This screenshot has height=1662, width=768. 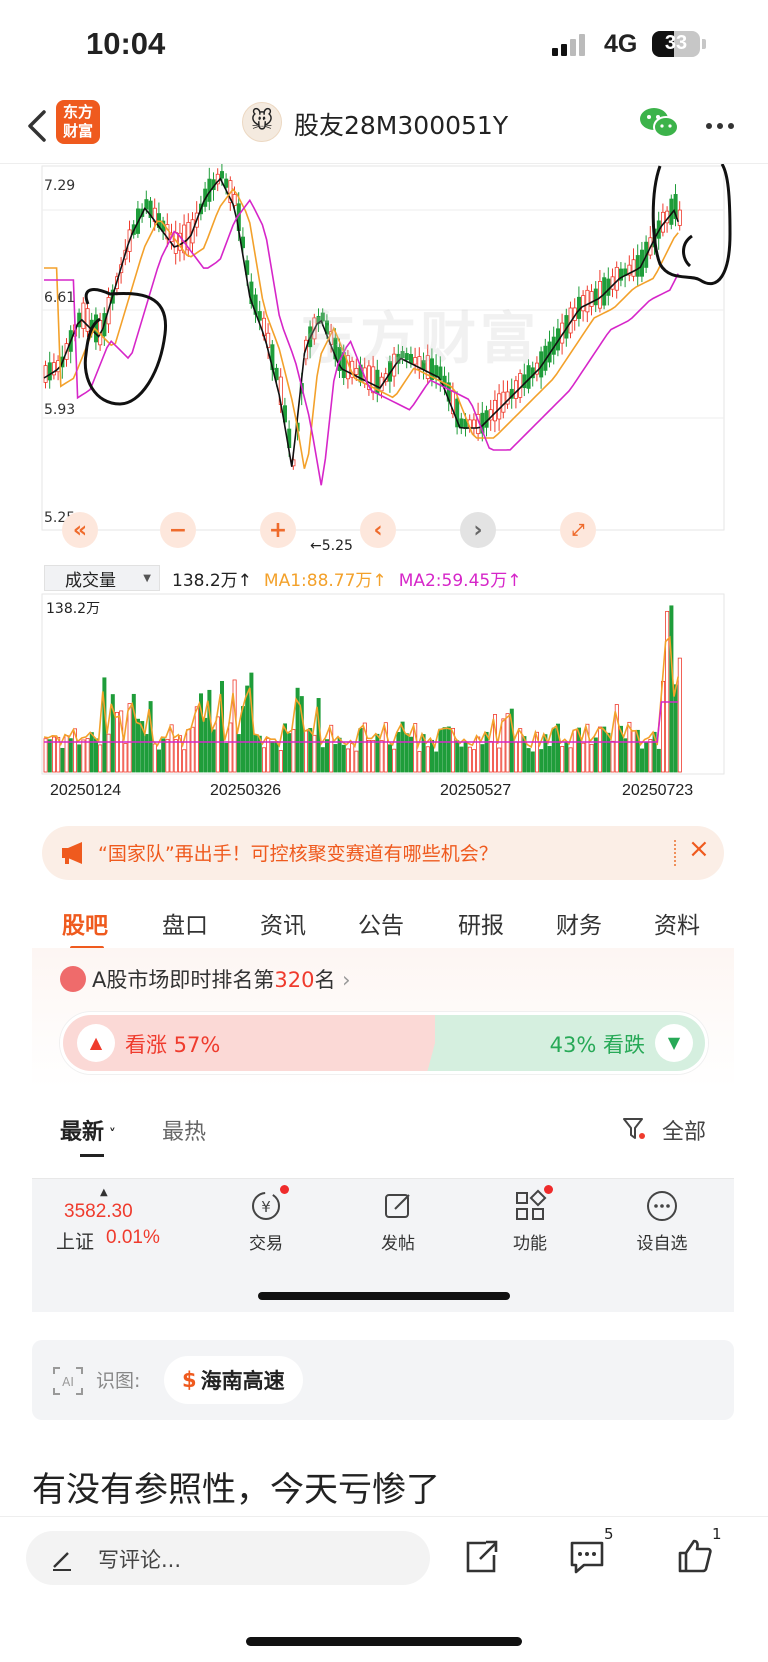 What do you see at coordinates (75, 1240) in the screenshot?
I see `index-name: 上证` at bounding box center [75, 1240].